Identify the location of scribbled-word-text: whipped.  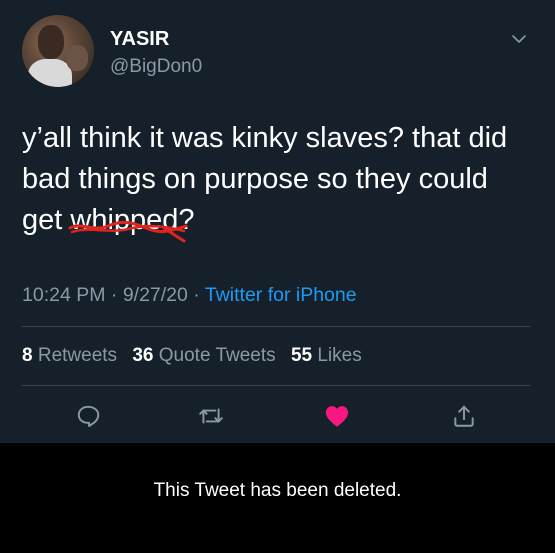
(124, 220).